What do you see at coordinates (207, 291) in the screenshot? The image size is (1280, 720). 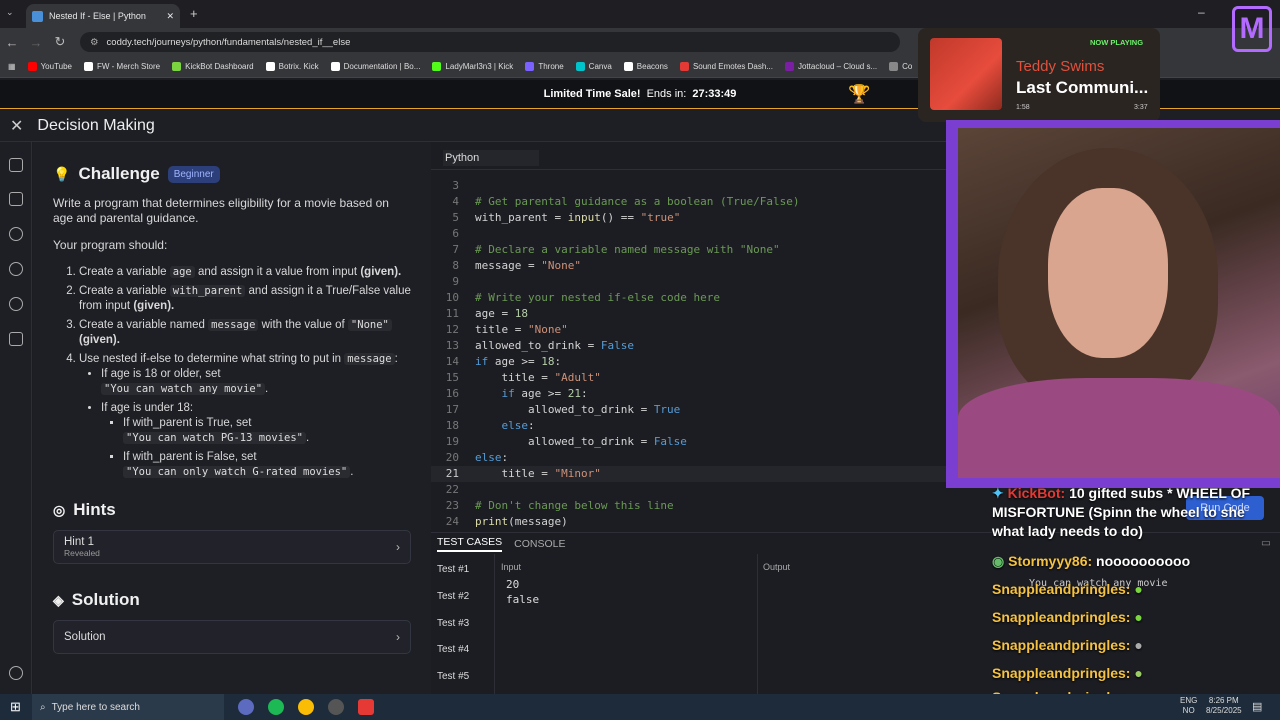 I see `req-code: with_parent` at bounding box center [207, 291].